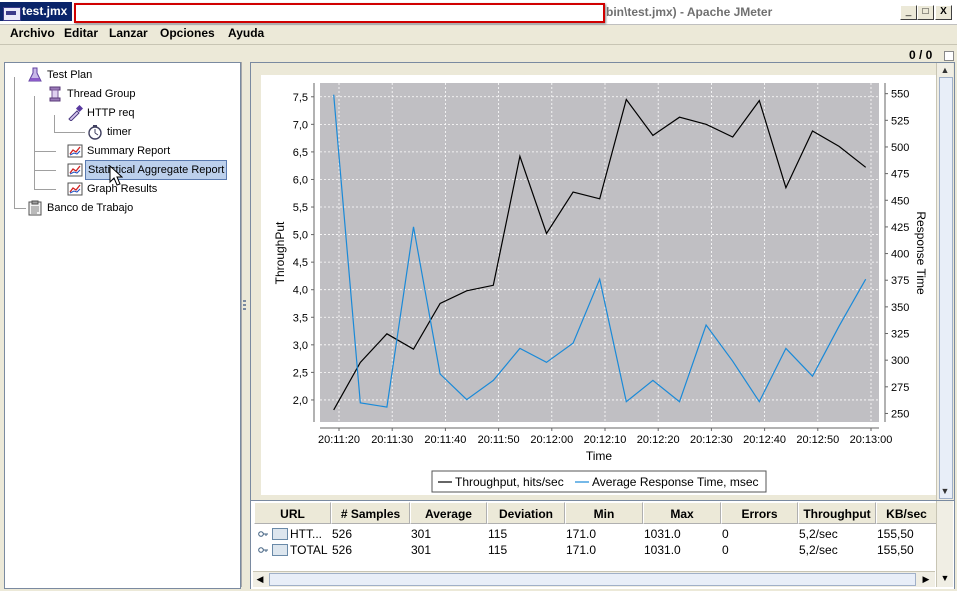 The width and height of the screenshot is (957, 591). What do you see at coordinates (900, 95) in the screenshot?
I see `y-right-tick-label: 550` at bounding box center [900, 95].